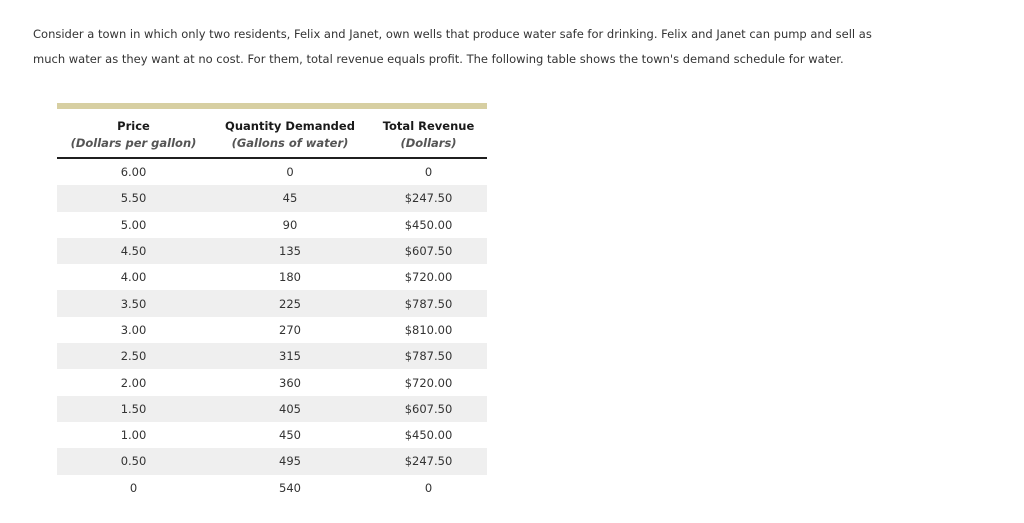 The height and width of the screenshot is (523, 1024). What do you see at coordinates (133, 277) in the screenshot?
I see `price-cell: 4.00` at bounding box center [133, 277].